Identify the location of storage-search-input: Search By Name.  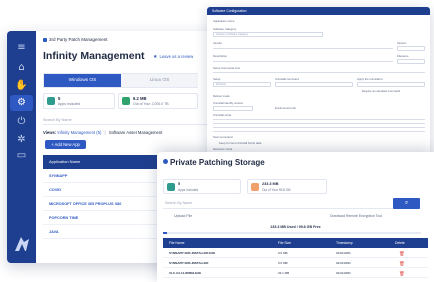
(281, 203).